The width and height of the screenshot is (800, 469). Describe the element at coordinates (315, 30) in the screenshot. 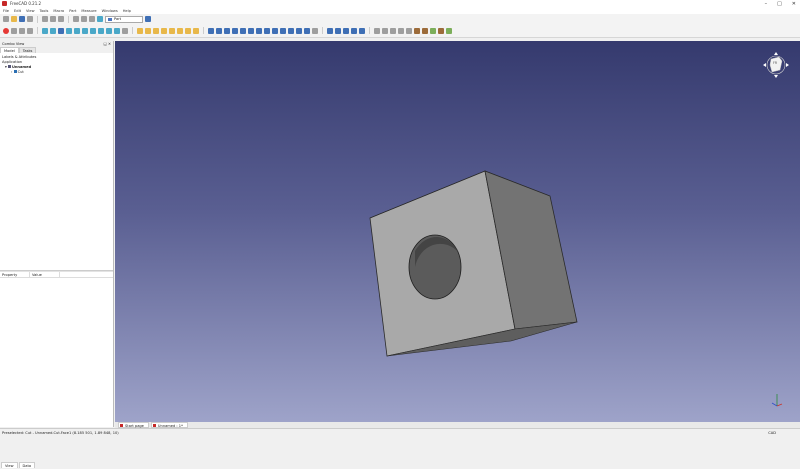

I see `projection-icon` at that location.